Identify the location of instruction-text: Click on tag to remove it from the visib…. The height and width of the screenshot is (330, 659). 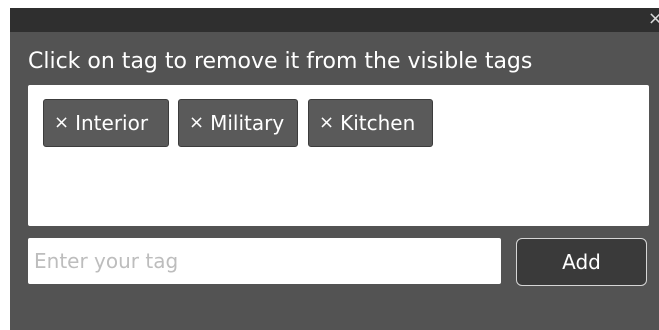
(280, 61).